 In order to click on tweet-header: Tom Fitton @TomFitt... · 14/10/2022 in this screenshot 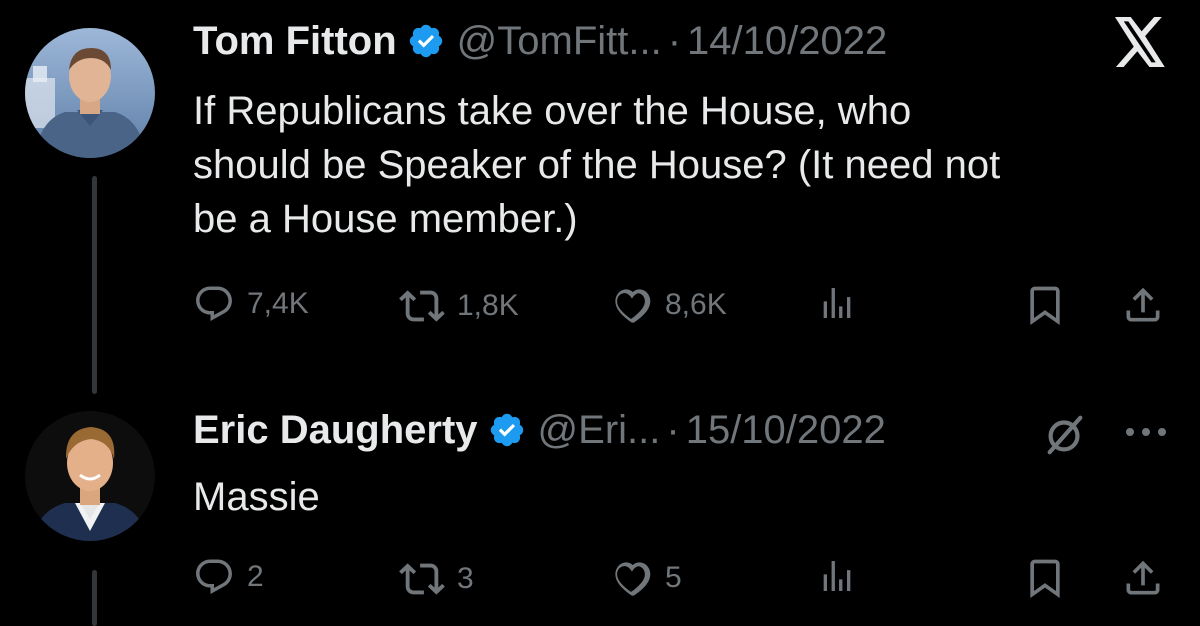, I will do `click(540, 41)`.